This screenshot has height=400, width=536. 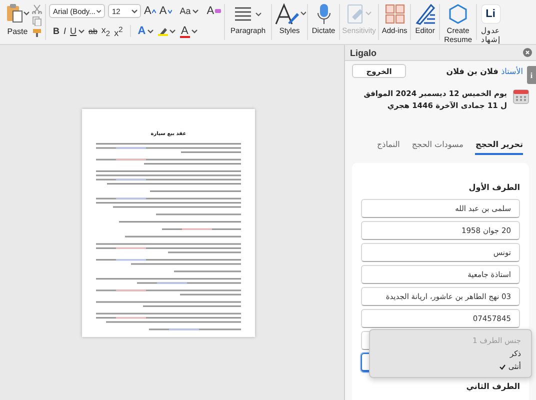 I want to click on text-effects-button: A, so click(x=146, y=31).